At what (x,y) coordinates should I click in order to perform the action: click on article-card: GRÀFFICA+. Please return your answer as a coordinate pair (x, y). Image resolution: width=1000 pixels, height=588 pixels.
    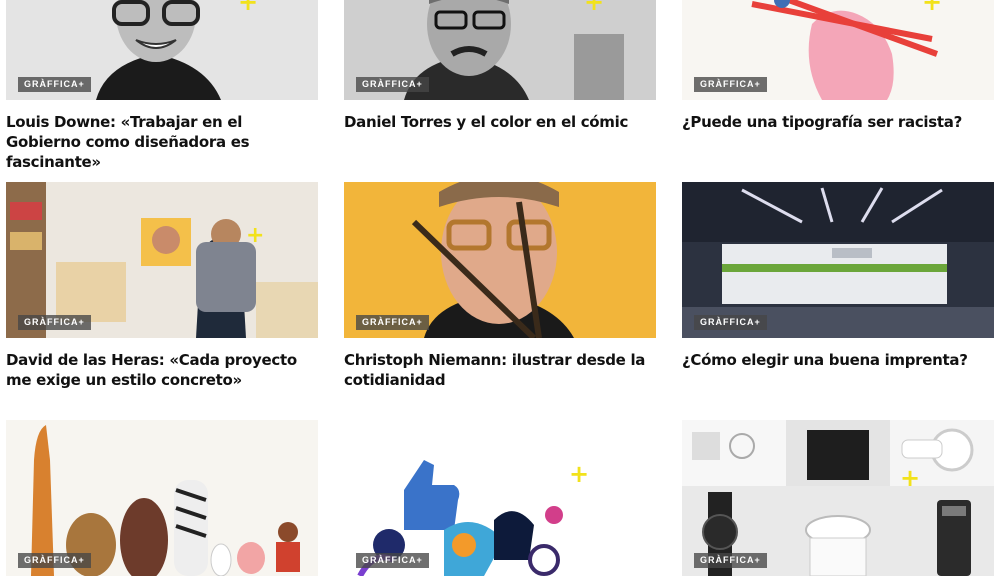
    Looking at the image, I should click on (162, 504).